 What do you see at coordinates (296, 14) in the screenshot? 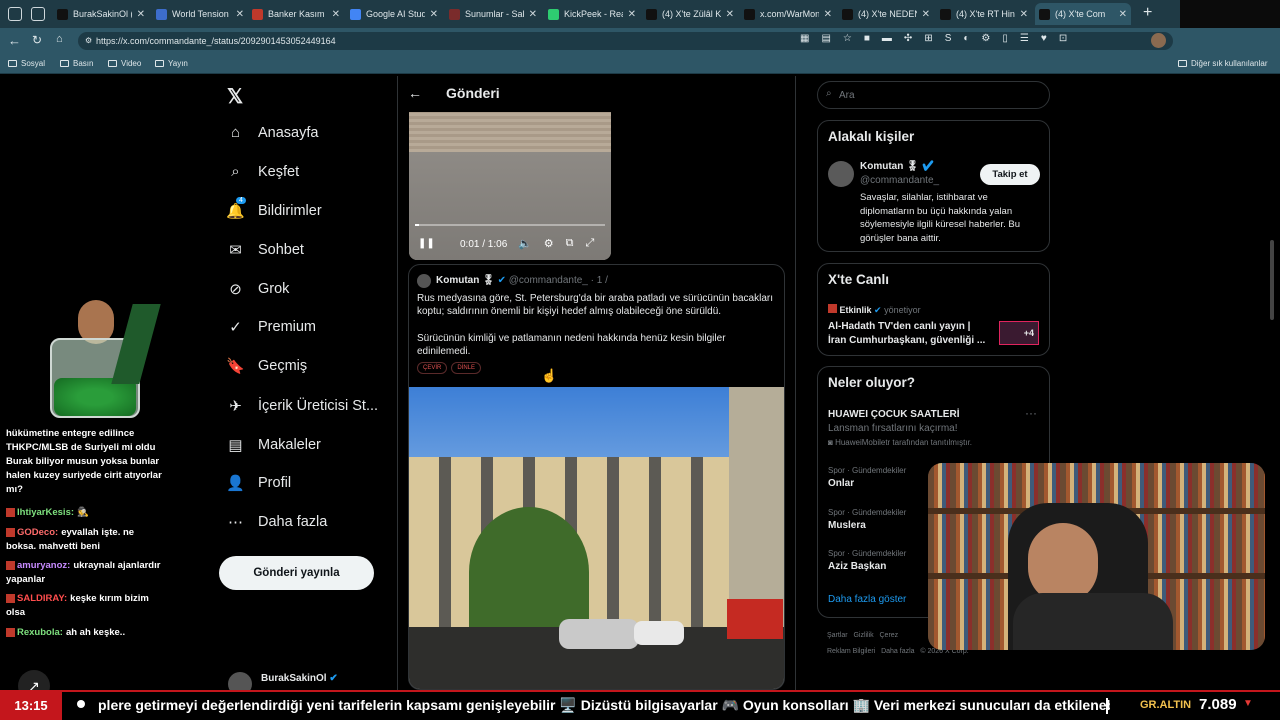
I see `browser-tab: Banker Kasım ay ✕` at bounding box center [296, 14].